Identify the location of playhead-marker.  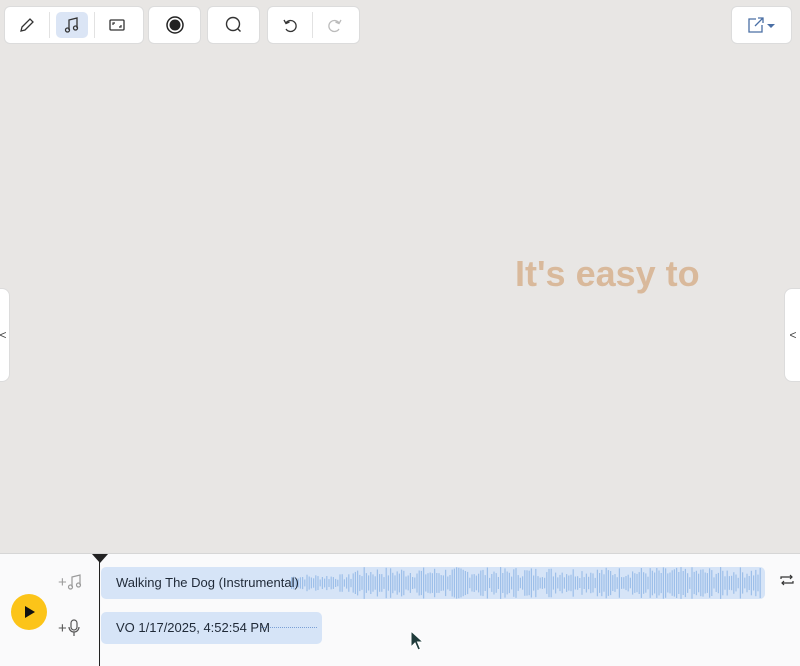
(100, 558).